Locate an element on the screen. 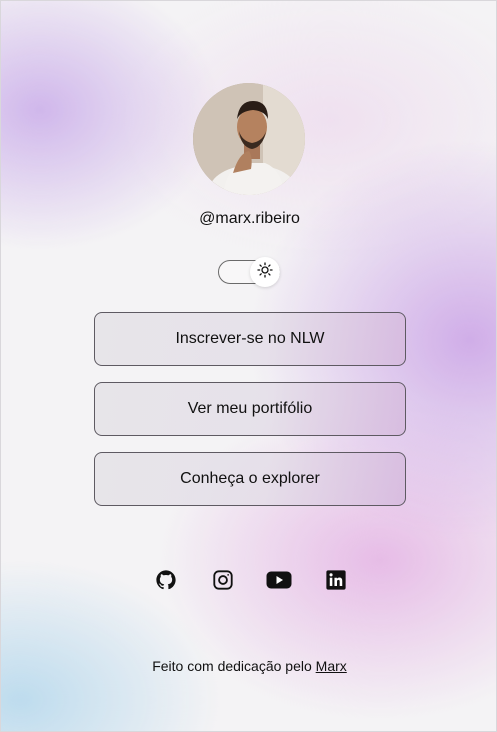 The image size is (497, 732). nlw-signup-button: Inscrever-se no NLW is located at coordinates (250, 339).